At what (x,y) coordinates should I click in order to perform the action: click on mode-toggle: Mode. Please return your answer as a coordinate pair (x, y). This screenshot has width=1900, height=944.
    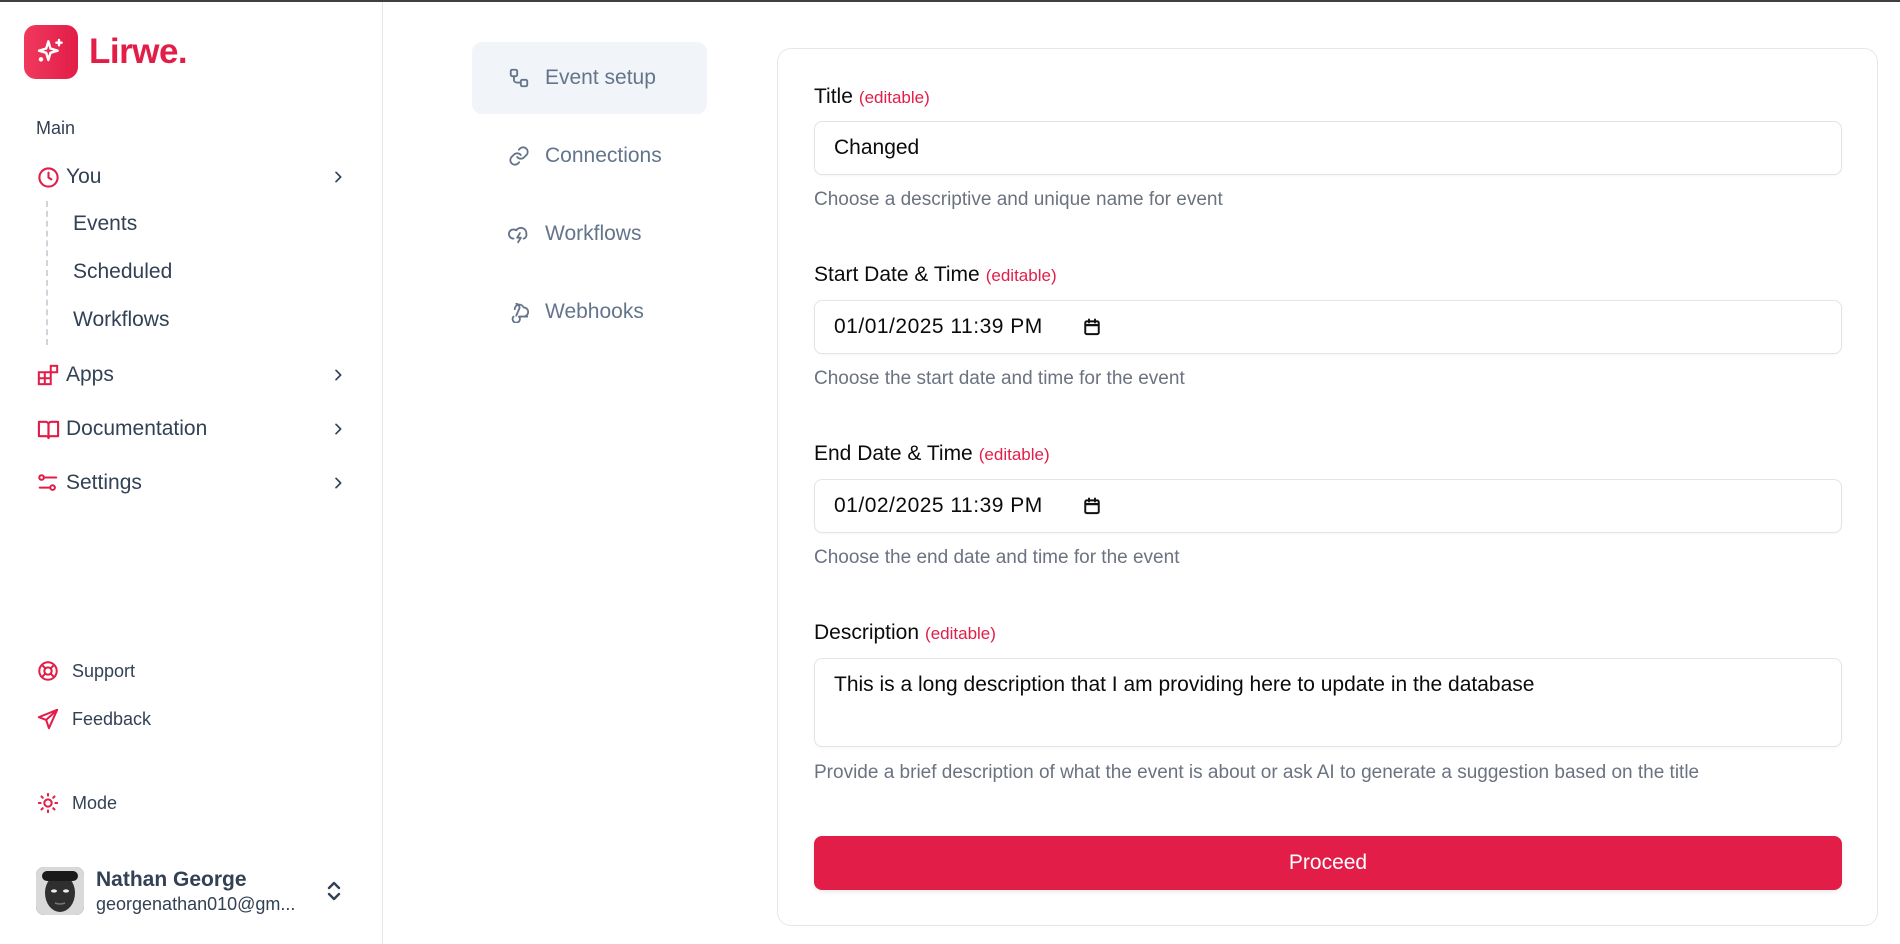
    Looking at the image, I should click on (76, 803).